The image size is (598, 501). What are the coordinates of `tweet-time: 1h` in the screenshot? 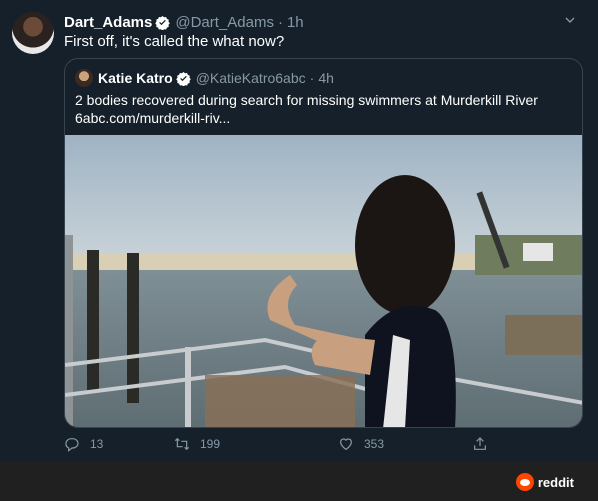 It's located at (295, 22).